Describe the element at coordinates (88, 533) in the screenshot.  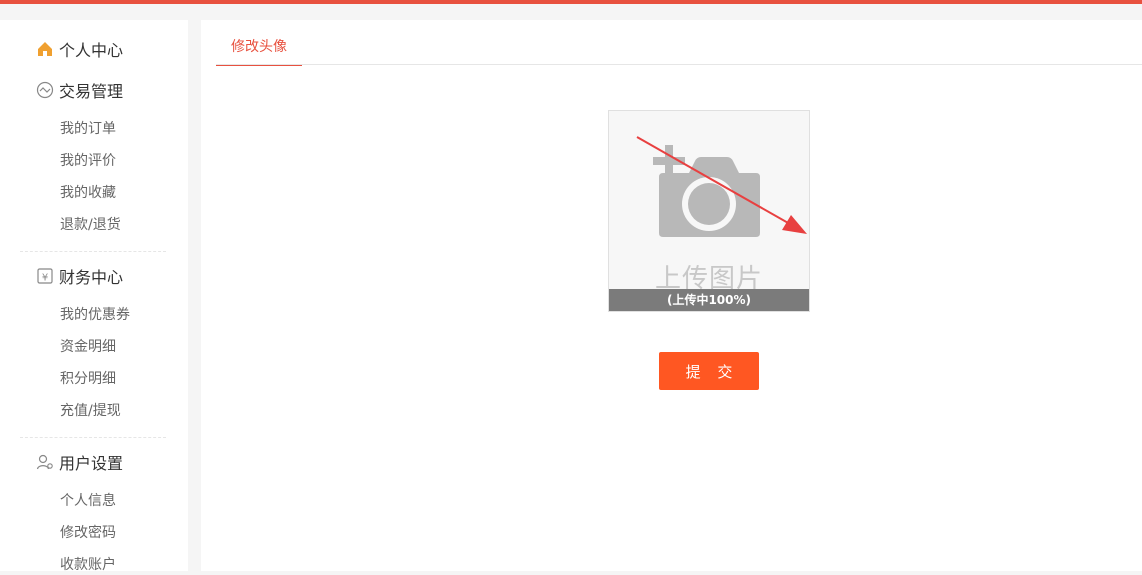
I see `sidebar-item-change-password: 修改密码` at that location.